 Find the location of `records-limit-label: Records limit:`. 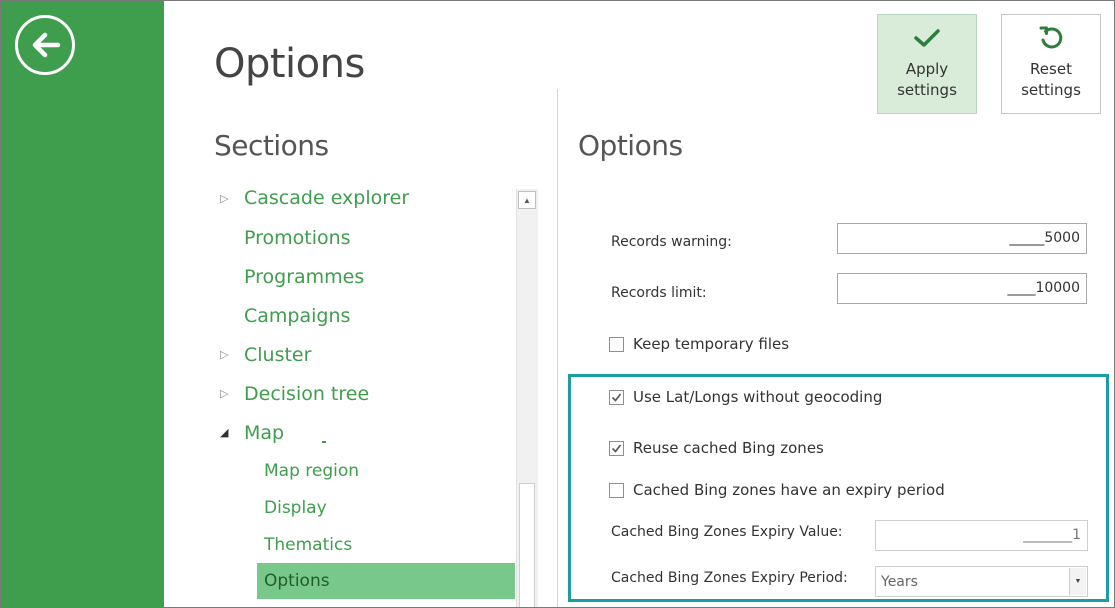

records-limit-label: Records limit: is located at coordinates (659, 293).